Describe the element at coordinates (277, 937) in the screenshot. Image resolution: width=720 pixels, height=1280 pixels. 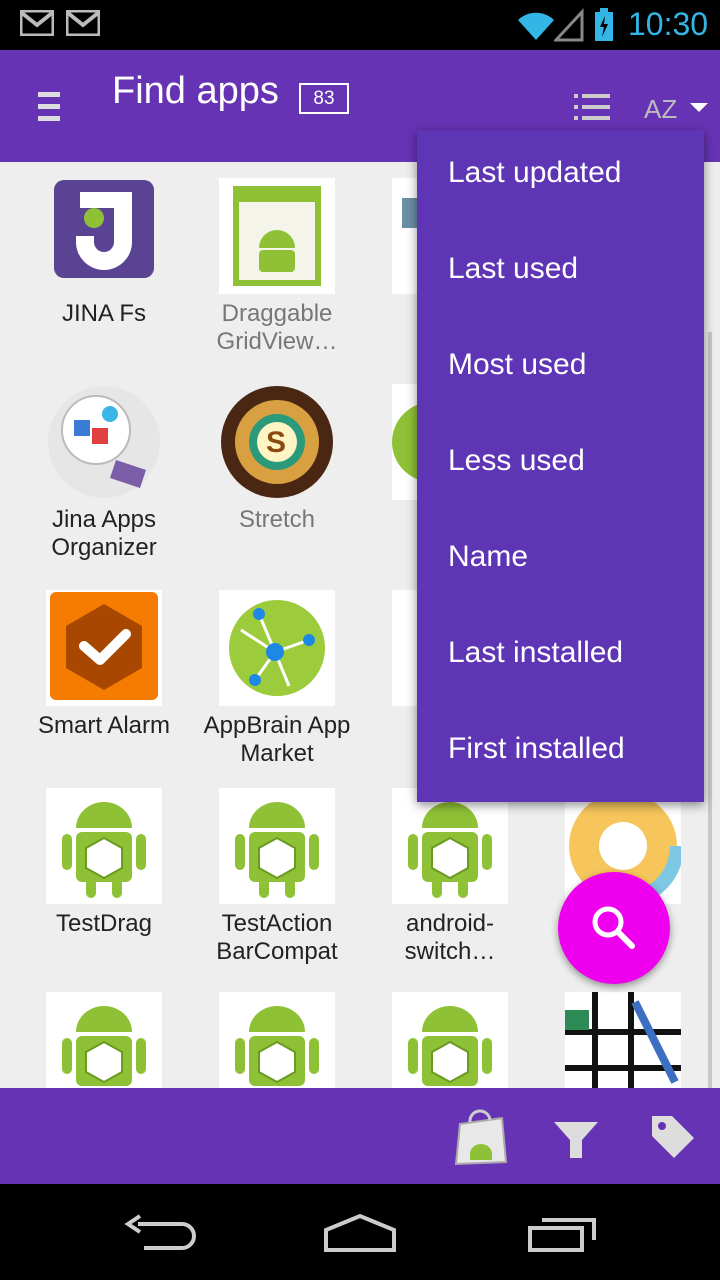
I see `app-label: TestAction BarCompat` at that location.